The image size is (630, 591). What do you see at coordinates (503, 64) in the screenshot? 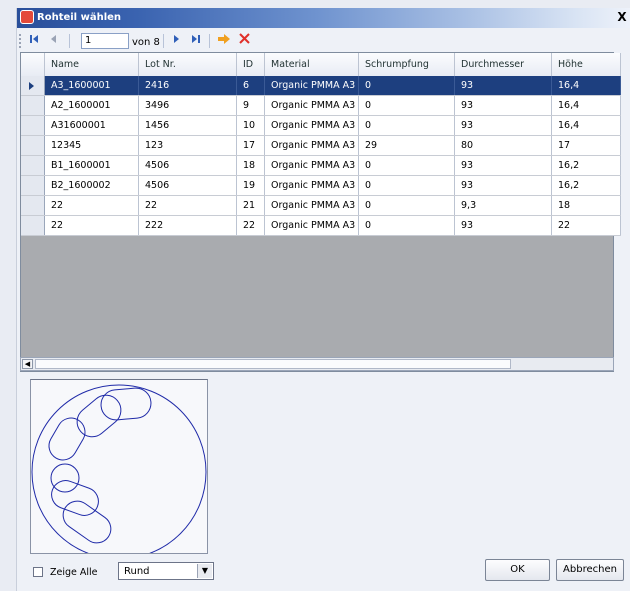
I see `column-header-durchmesser: Durchmesser` at bounding box center [503, 64].